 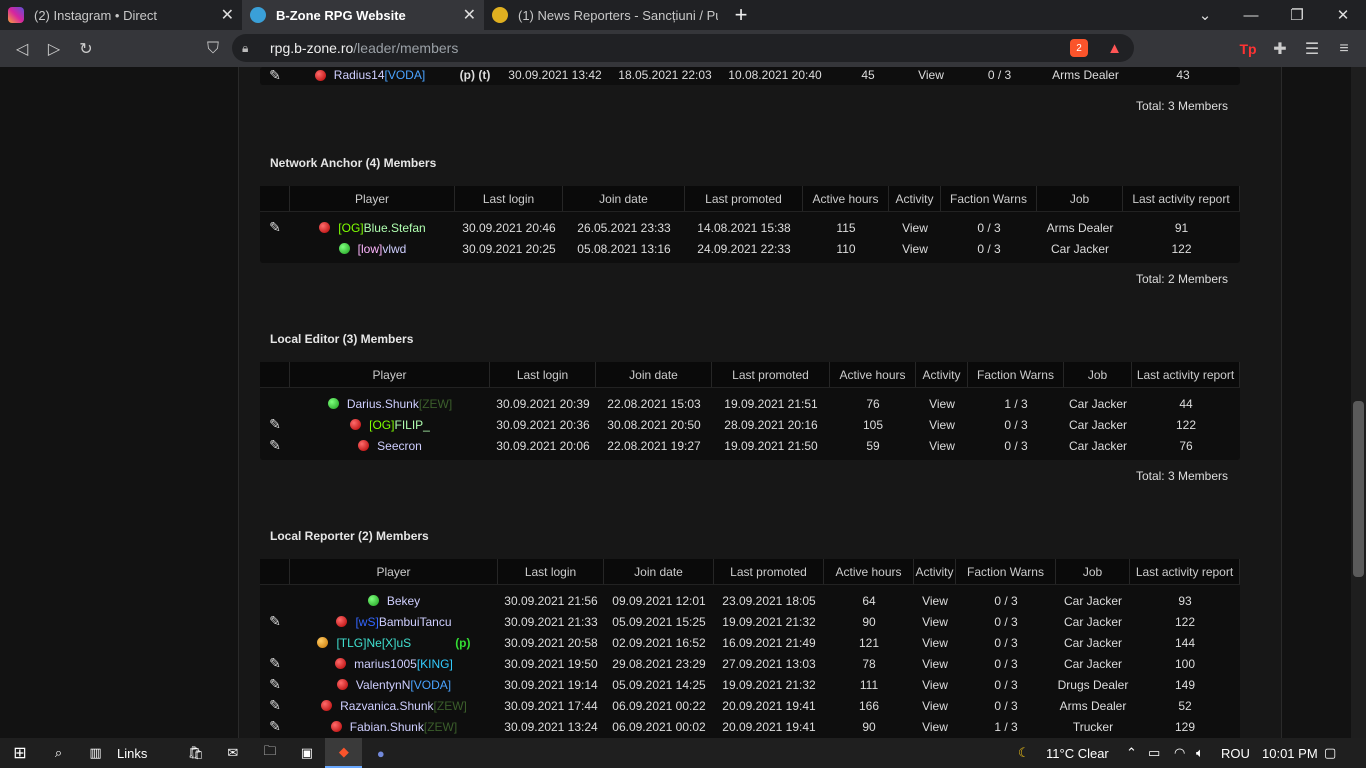 What do you see at coordinates (605, 15) in the screenshot?
I see `tab-news-reporters: (1) News Reporters - Sancțiuni / Punish` at bounding box center [605, 15].